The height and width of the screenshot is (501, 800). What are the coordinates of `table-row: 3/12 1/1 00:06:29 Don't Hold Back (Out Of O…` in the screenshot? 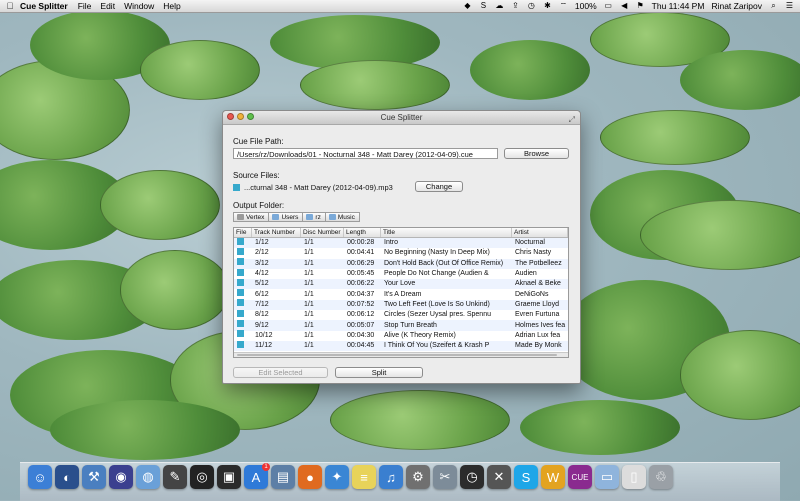 It's located at (401, 263).